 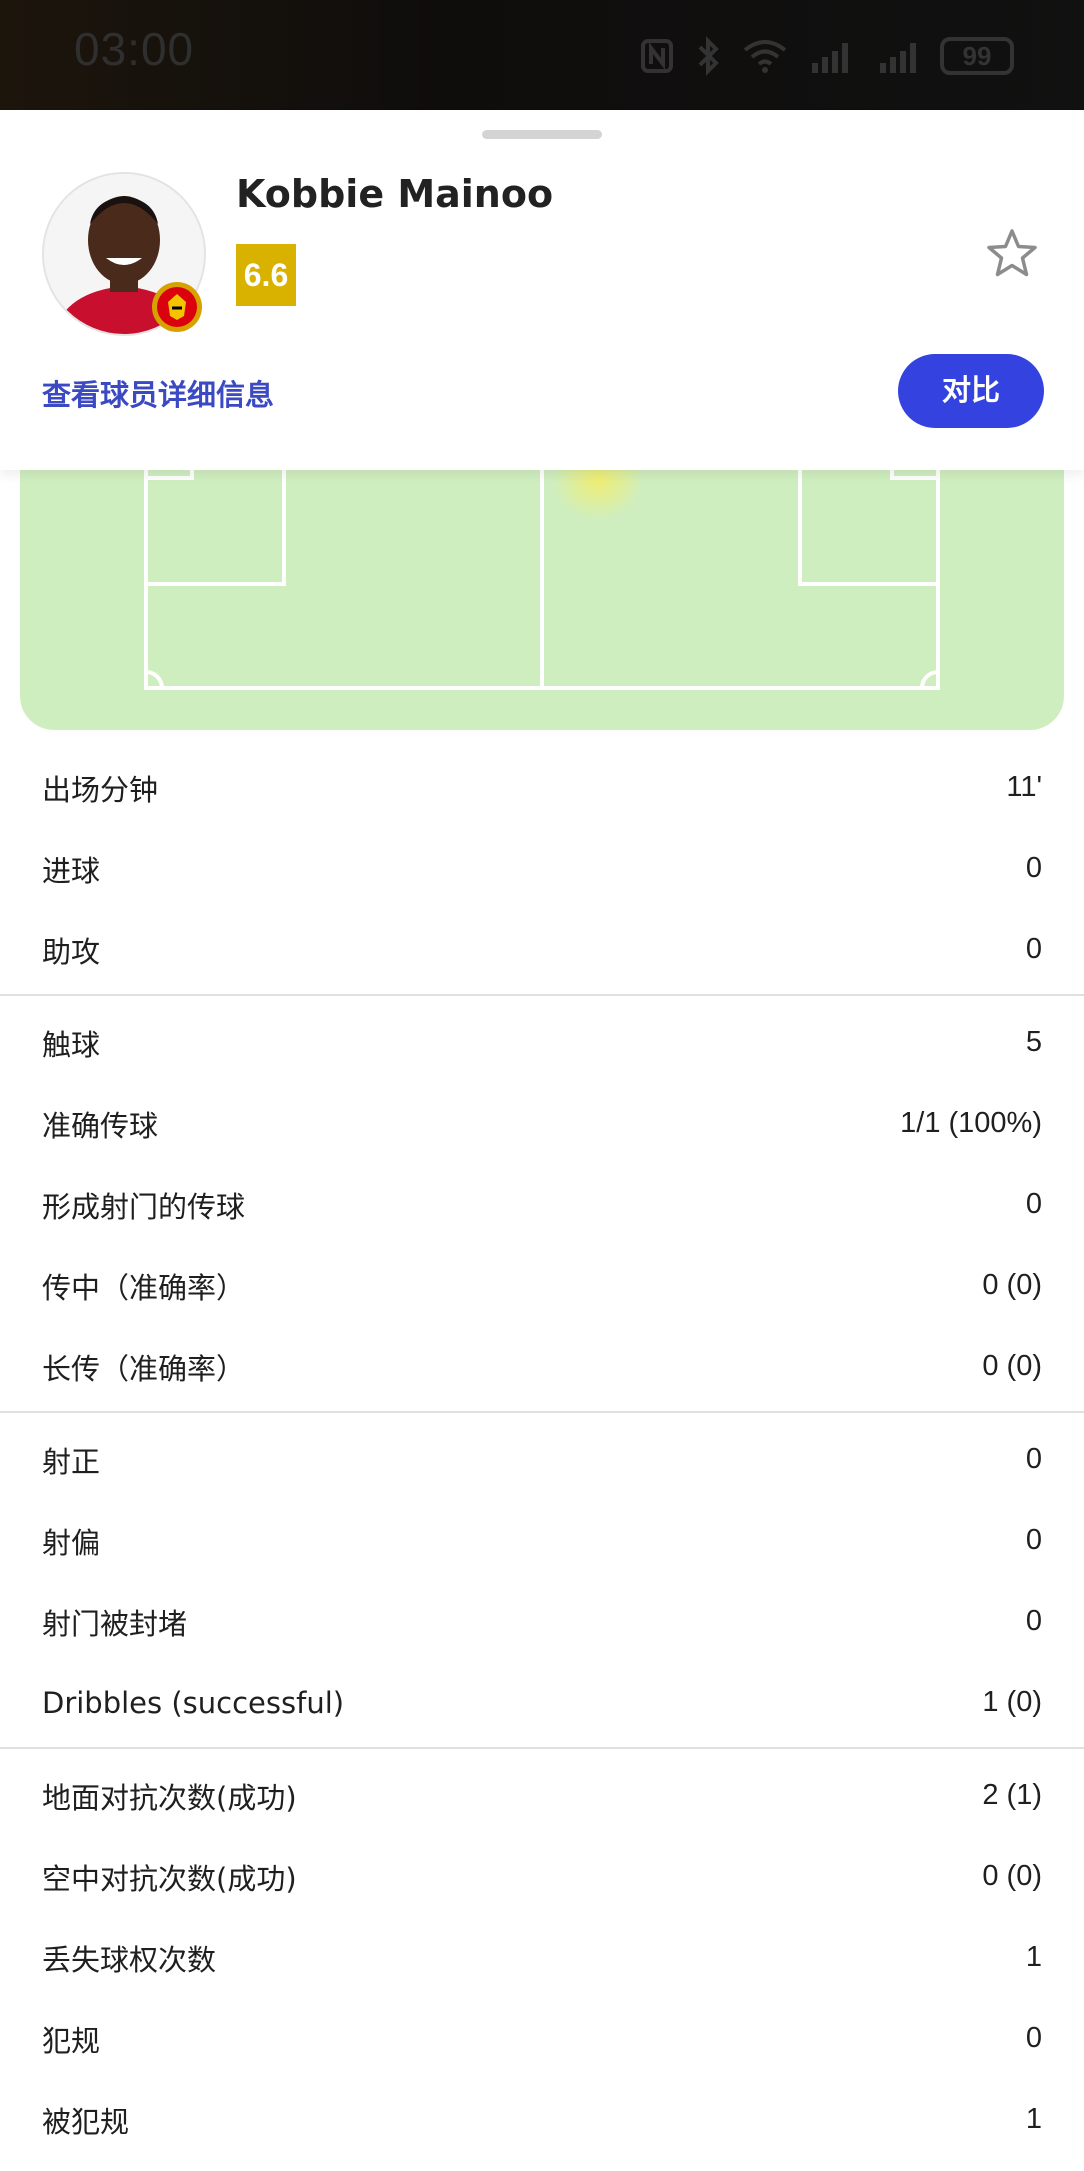 I want to click on stat-label: 射正, so click(x=71, y=1461).